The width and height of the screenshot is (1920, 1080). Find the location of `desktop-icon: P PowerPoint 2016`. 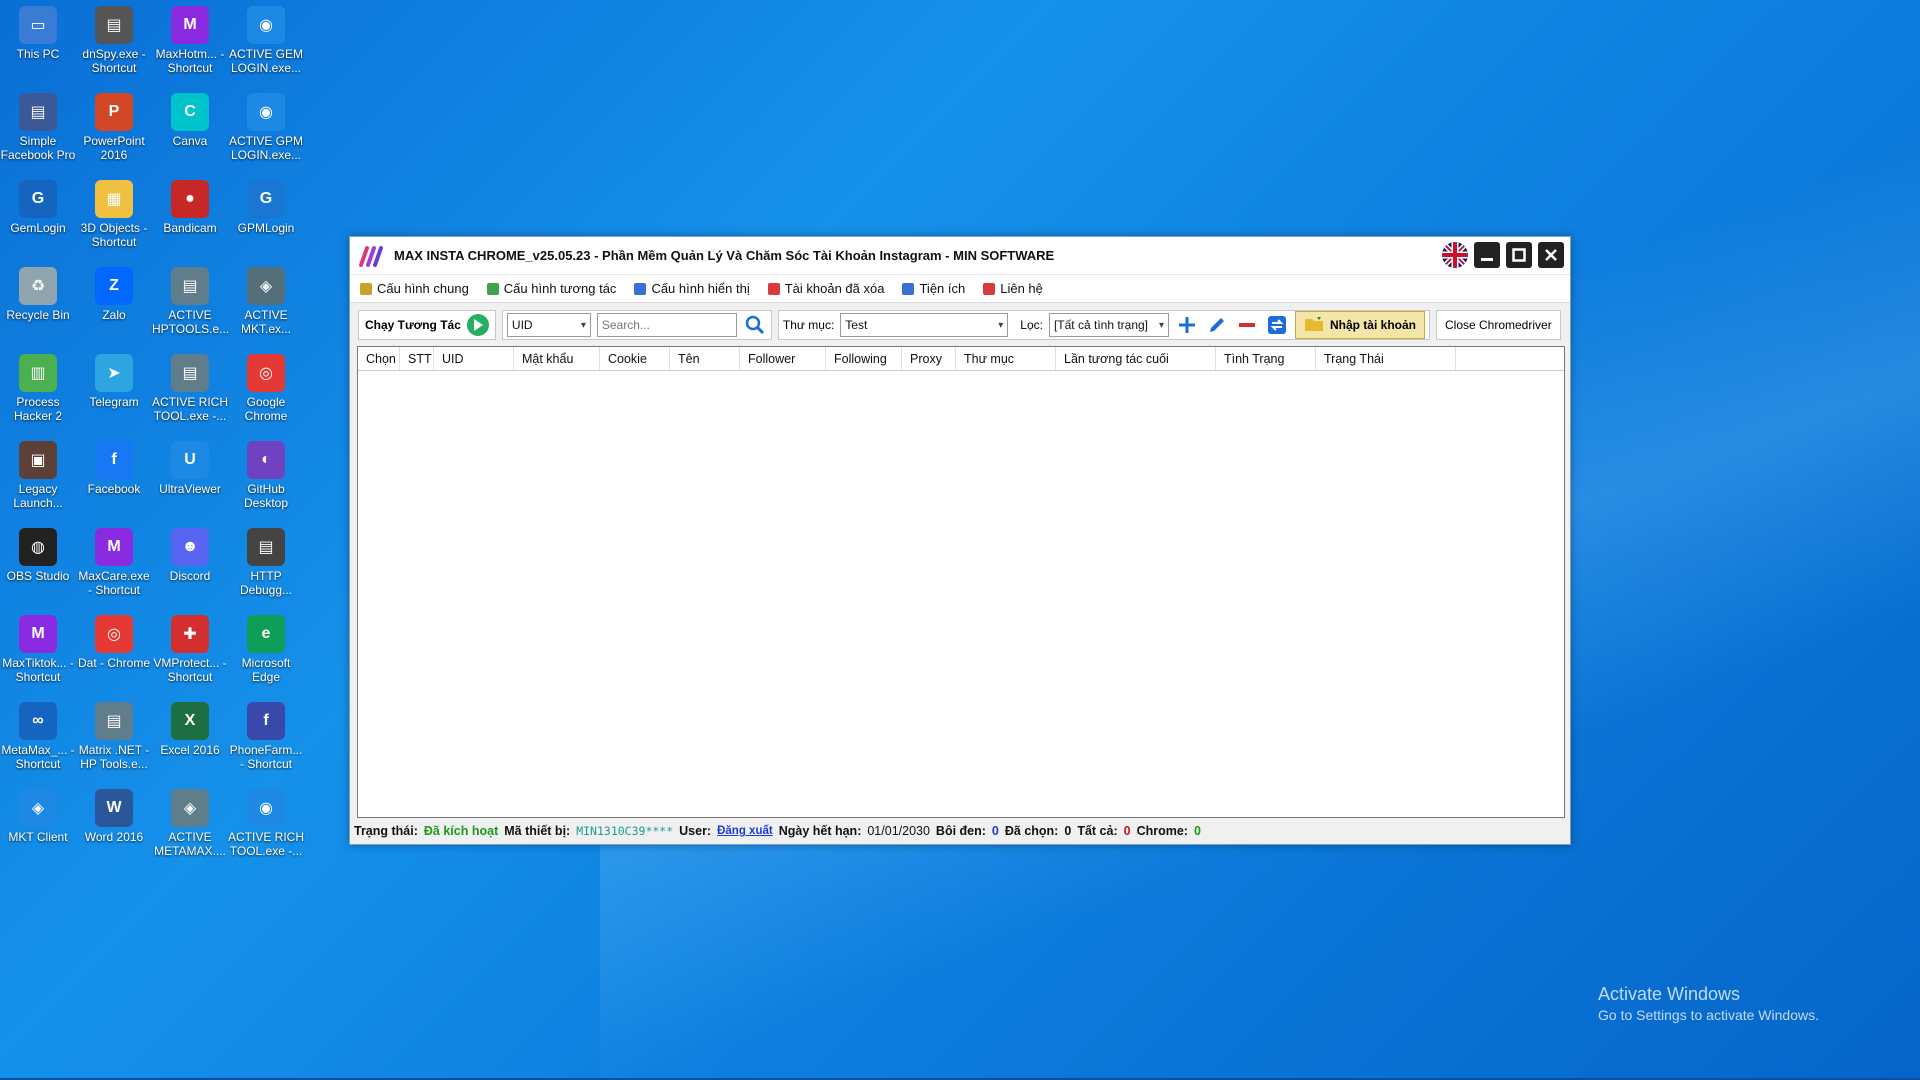

desktop-icon: P PowerPoint 2016 is located at coordinates (114, 129).